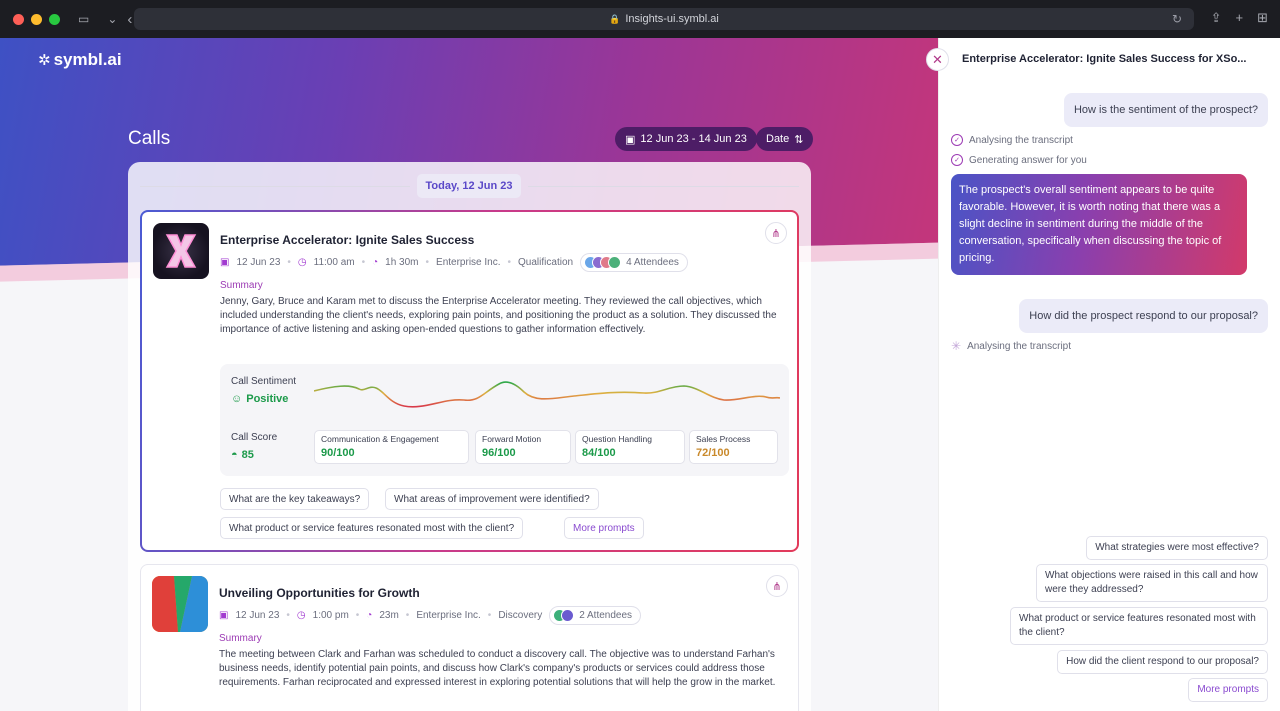 This screenshot has height=711, width=1280. I want to click on sentiment-label: Call Sentiment, so click(264, 381).